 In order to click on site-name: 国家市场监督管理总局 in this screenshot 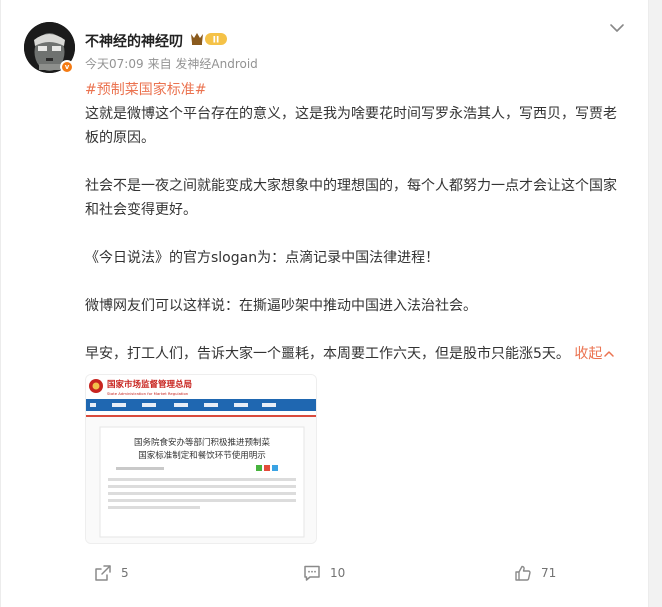, I will do `click(149, 384)`.